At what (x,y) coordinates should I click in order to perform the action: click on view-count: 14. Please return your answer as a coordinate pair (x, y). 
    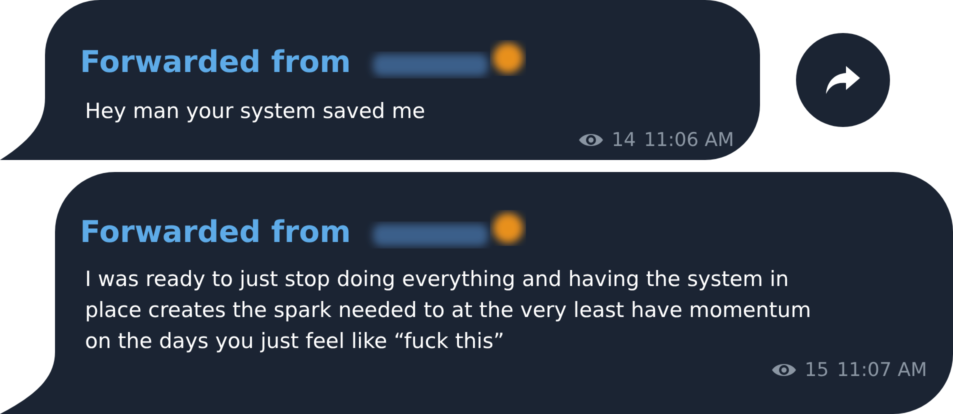
    Looking at the image, I should click on (624, 140).